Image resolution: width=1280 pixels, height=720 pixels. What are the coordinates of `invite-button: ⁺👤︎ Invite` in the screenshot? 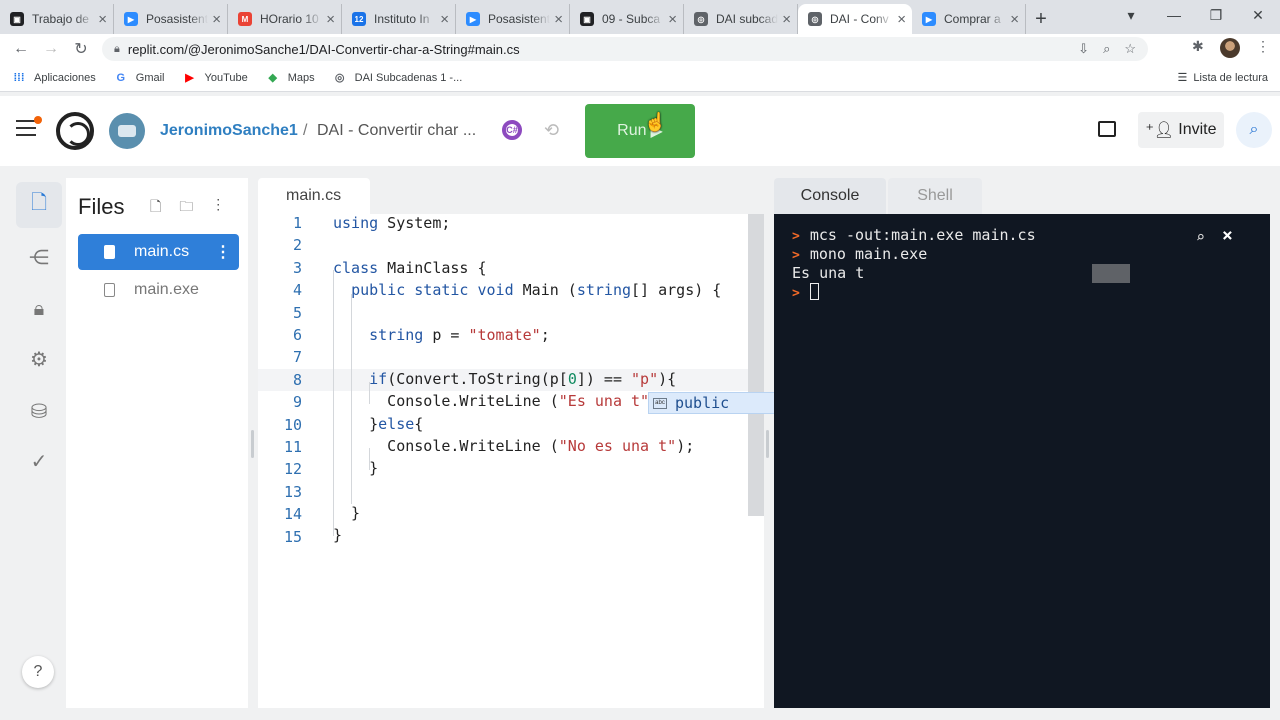 It's located at (1181, 130).